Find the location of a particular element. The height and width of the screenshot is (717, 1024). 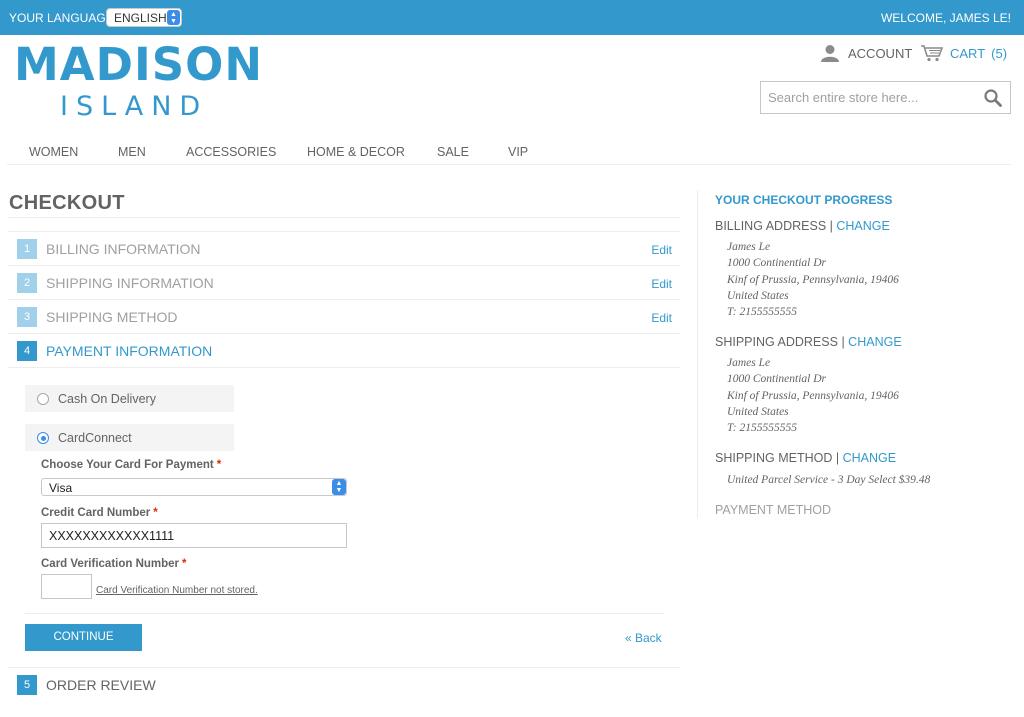

nav-item-vip: VIP is located at coordinates (518, 152).